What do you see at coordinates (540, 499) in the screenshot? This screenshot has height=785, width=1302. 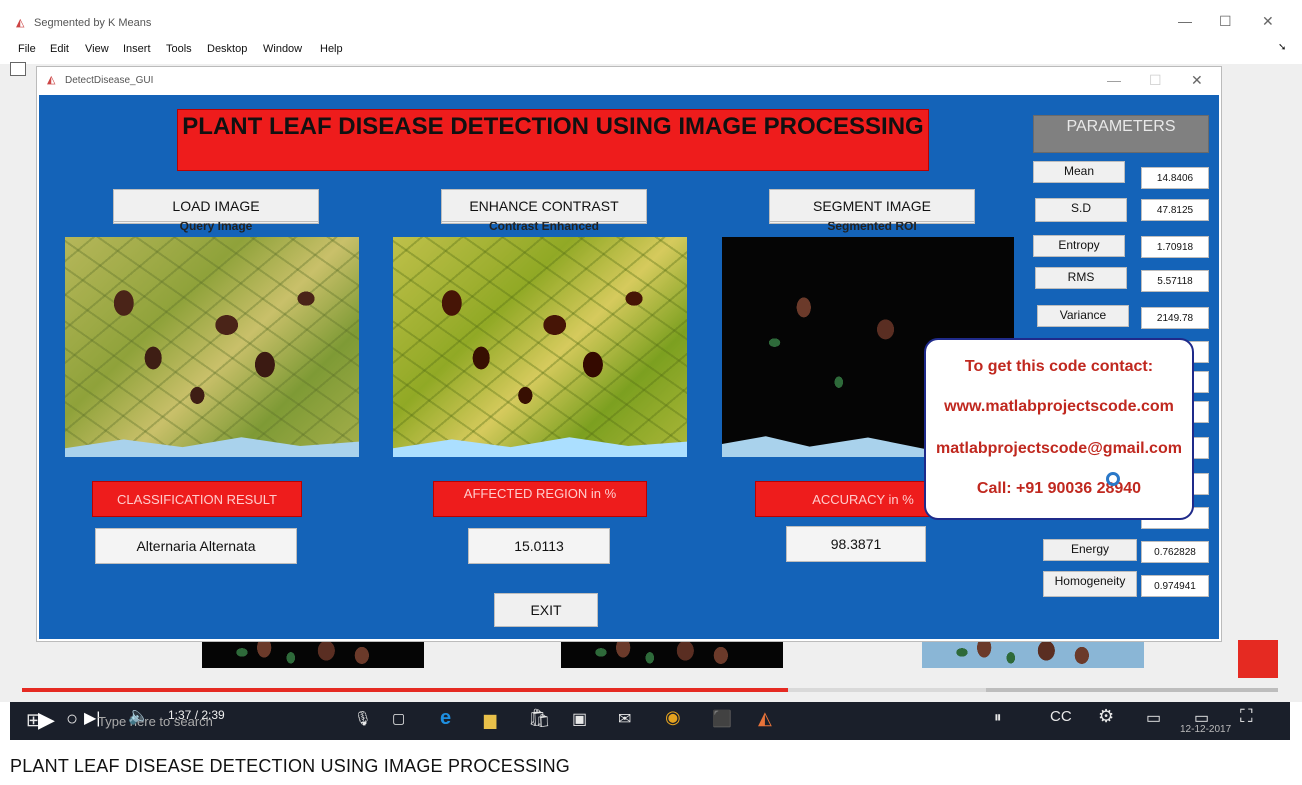 I see `affected-region-label: AFFECTED REGION in %` at bounding box center [540, 499].